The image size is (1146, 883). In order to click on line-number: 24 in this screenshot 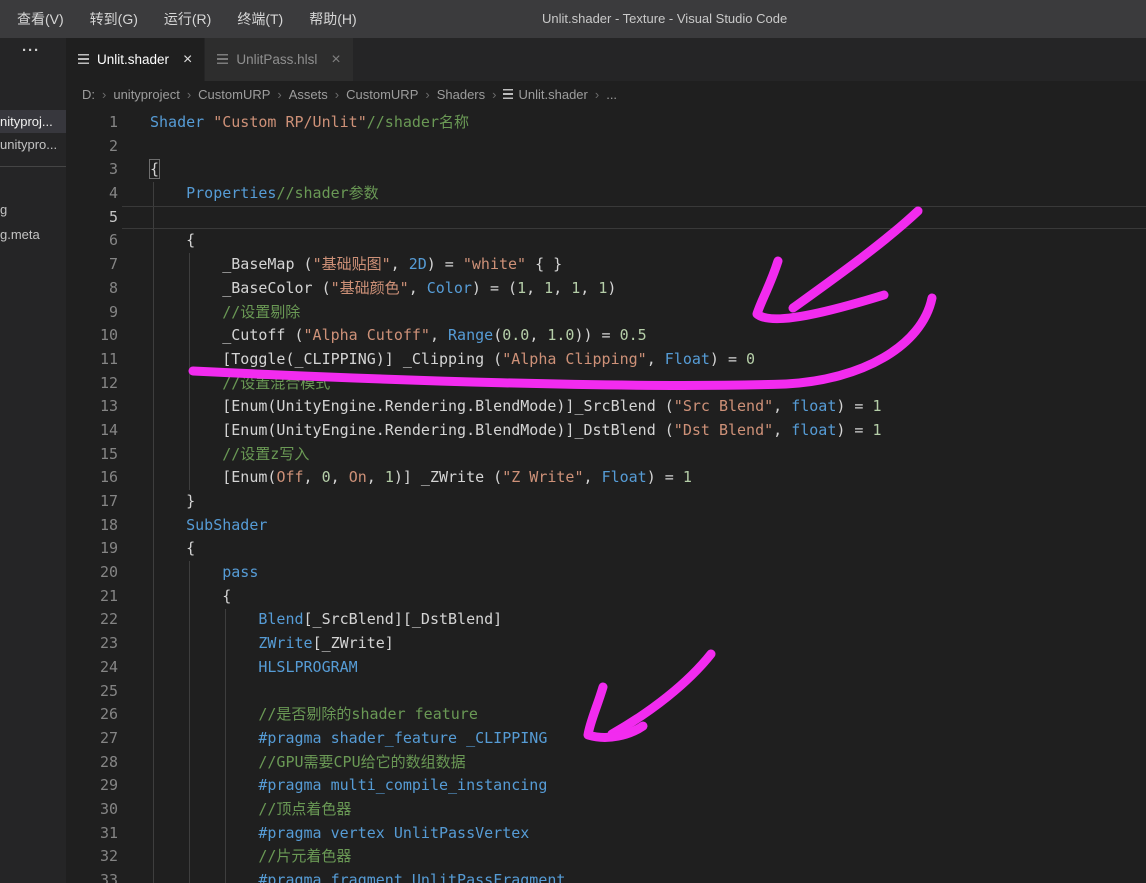, I will do `click(92, 668)`.